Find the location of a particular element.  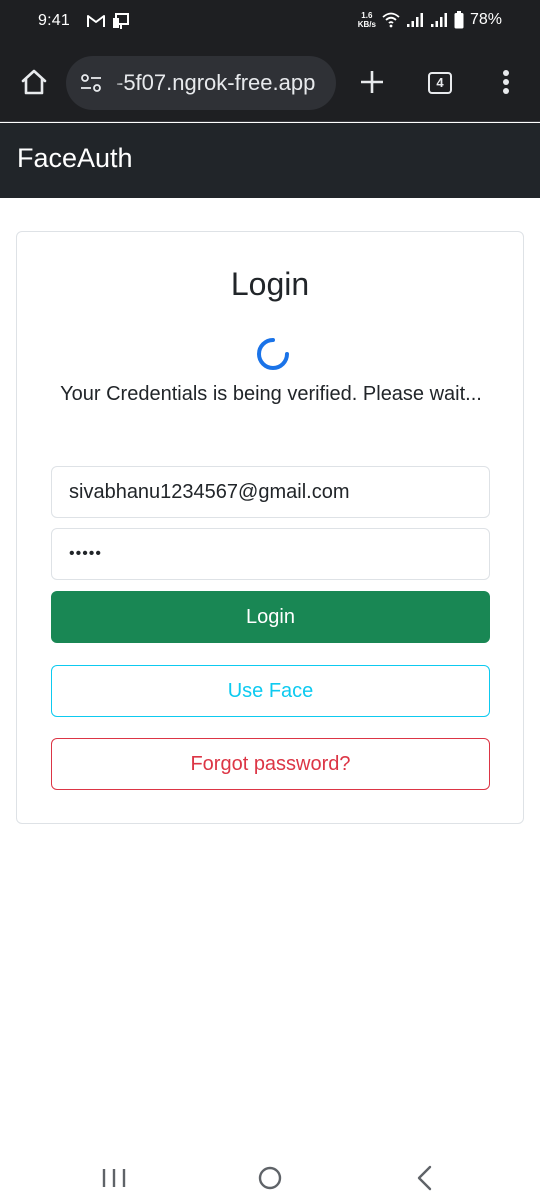

wifi-icon is located at coordinates (391, 20).